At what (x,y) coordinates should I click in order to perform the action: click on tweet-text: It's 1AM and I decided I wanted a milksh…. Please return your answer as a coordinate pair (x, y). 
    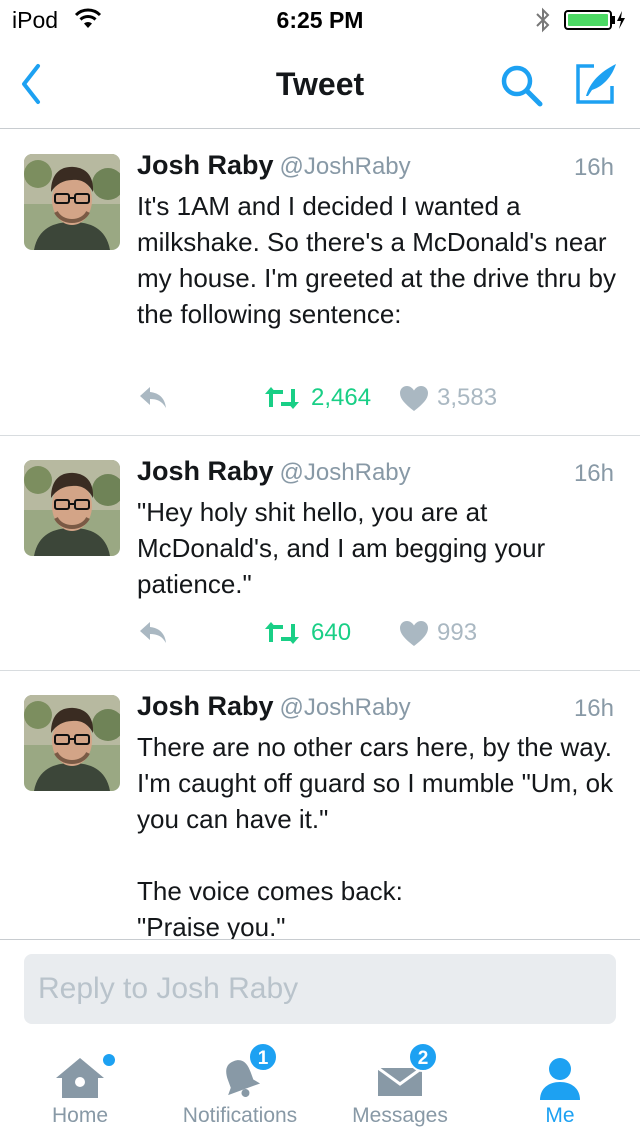
    Looking at the image, I should click on (380, 260).